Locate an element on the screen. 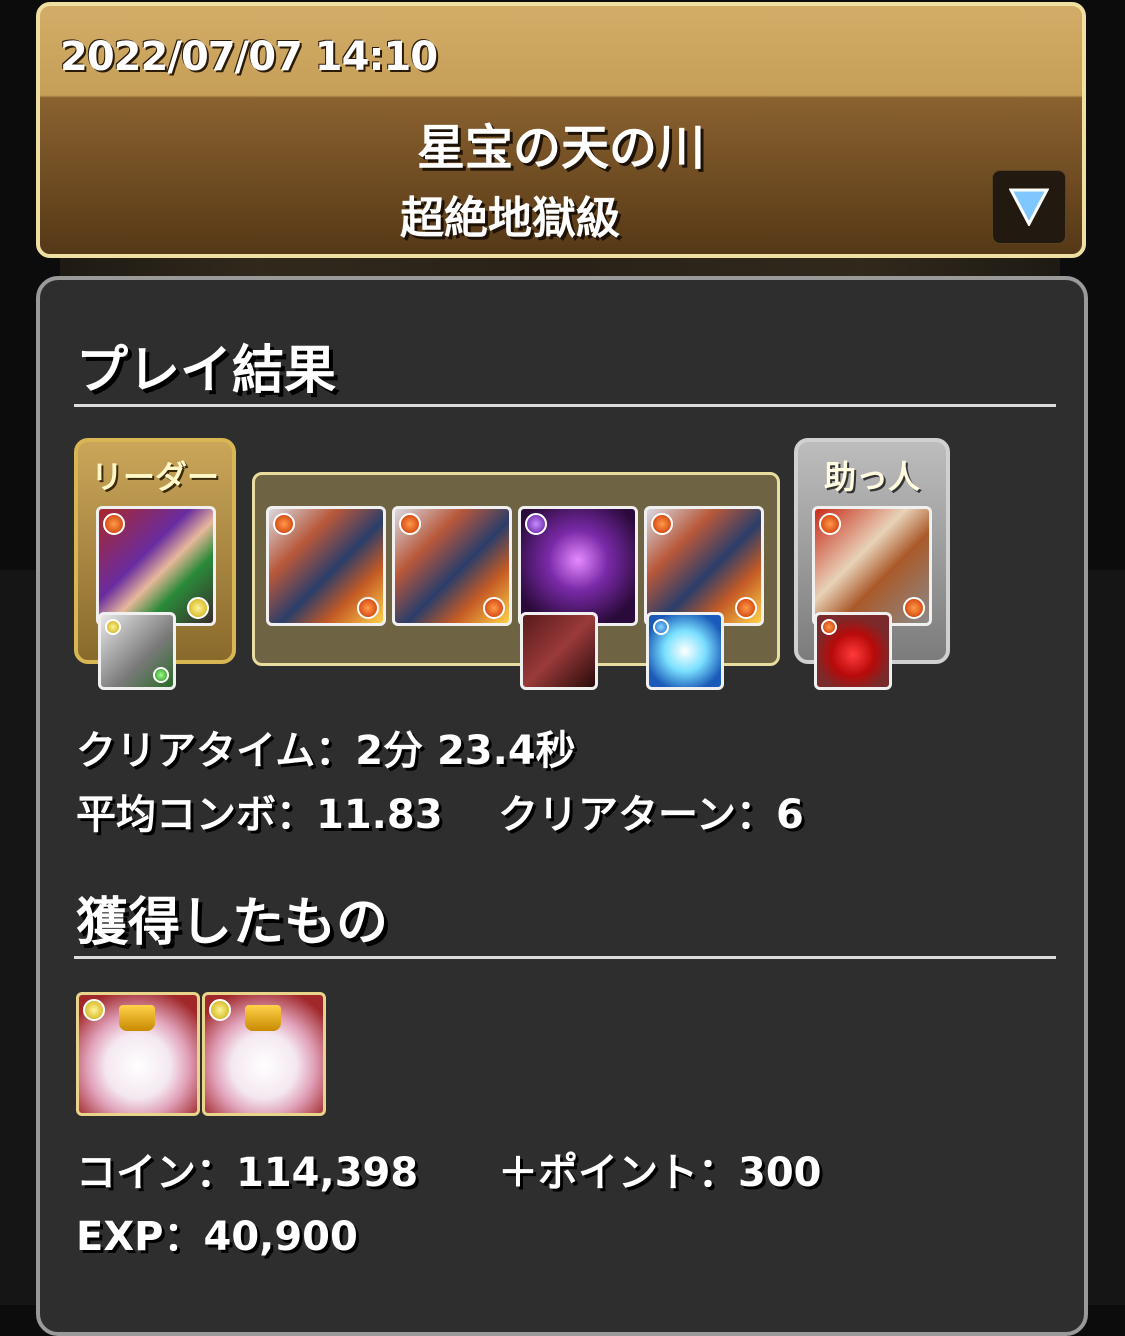  pet-assist-icon is located at coordinates (685, 651).